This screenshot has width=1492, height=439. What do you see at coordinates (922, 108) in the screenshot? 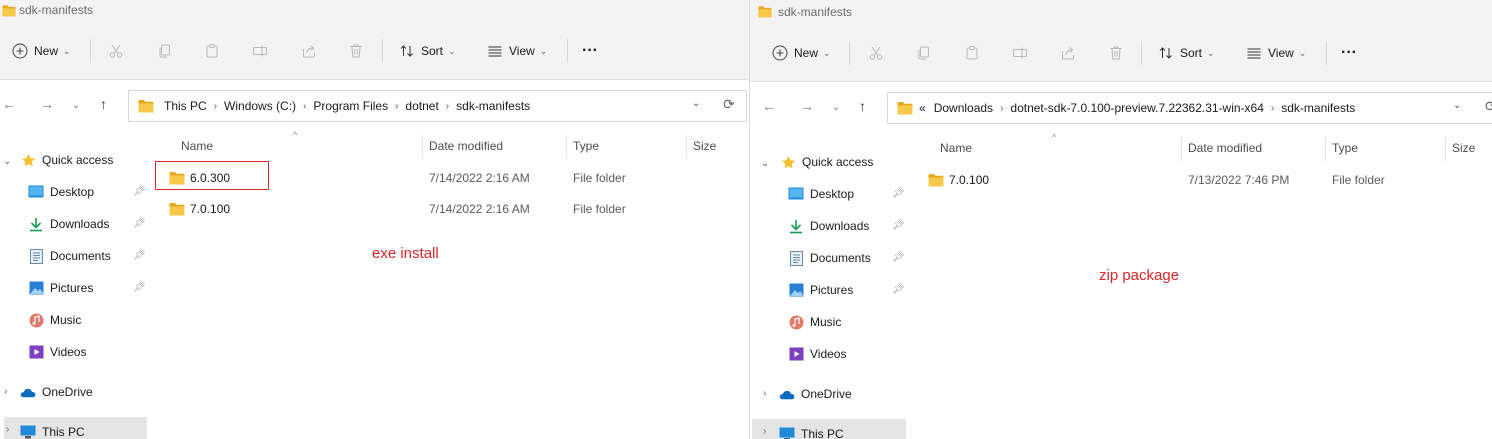
I see `breadcrumb-overflow: «` at bounding box center [922, 108].